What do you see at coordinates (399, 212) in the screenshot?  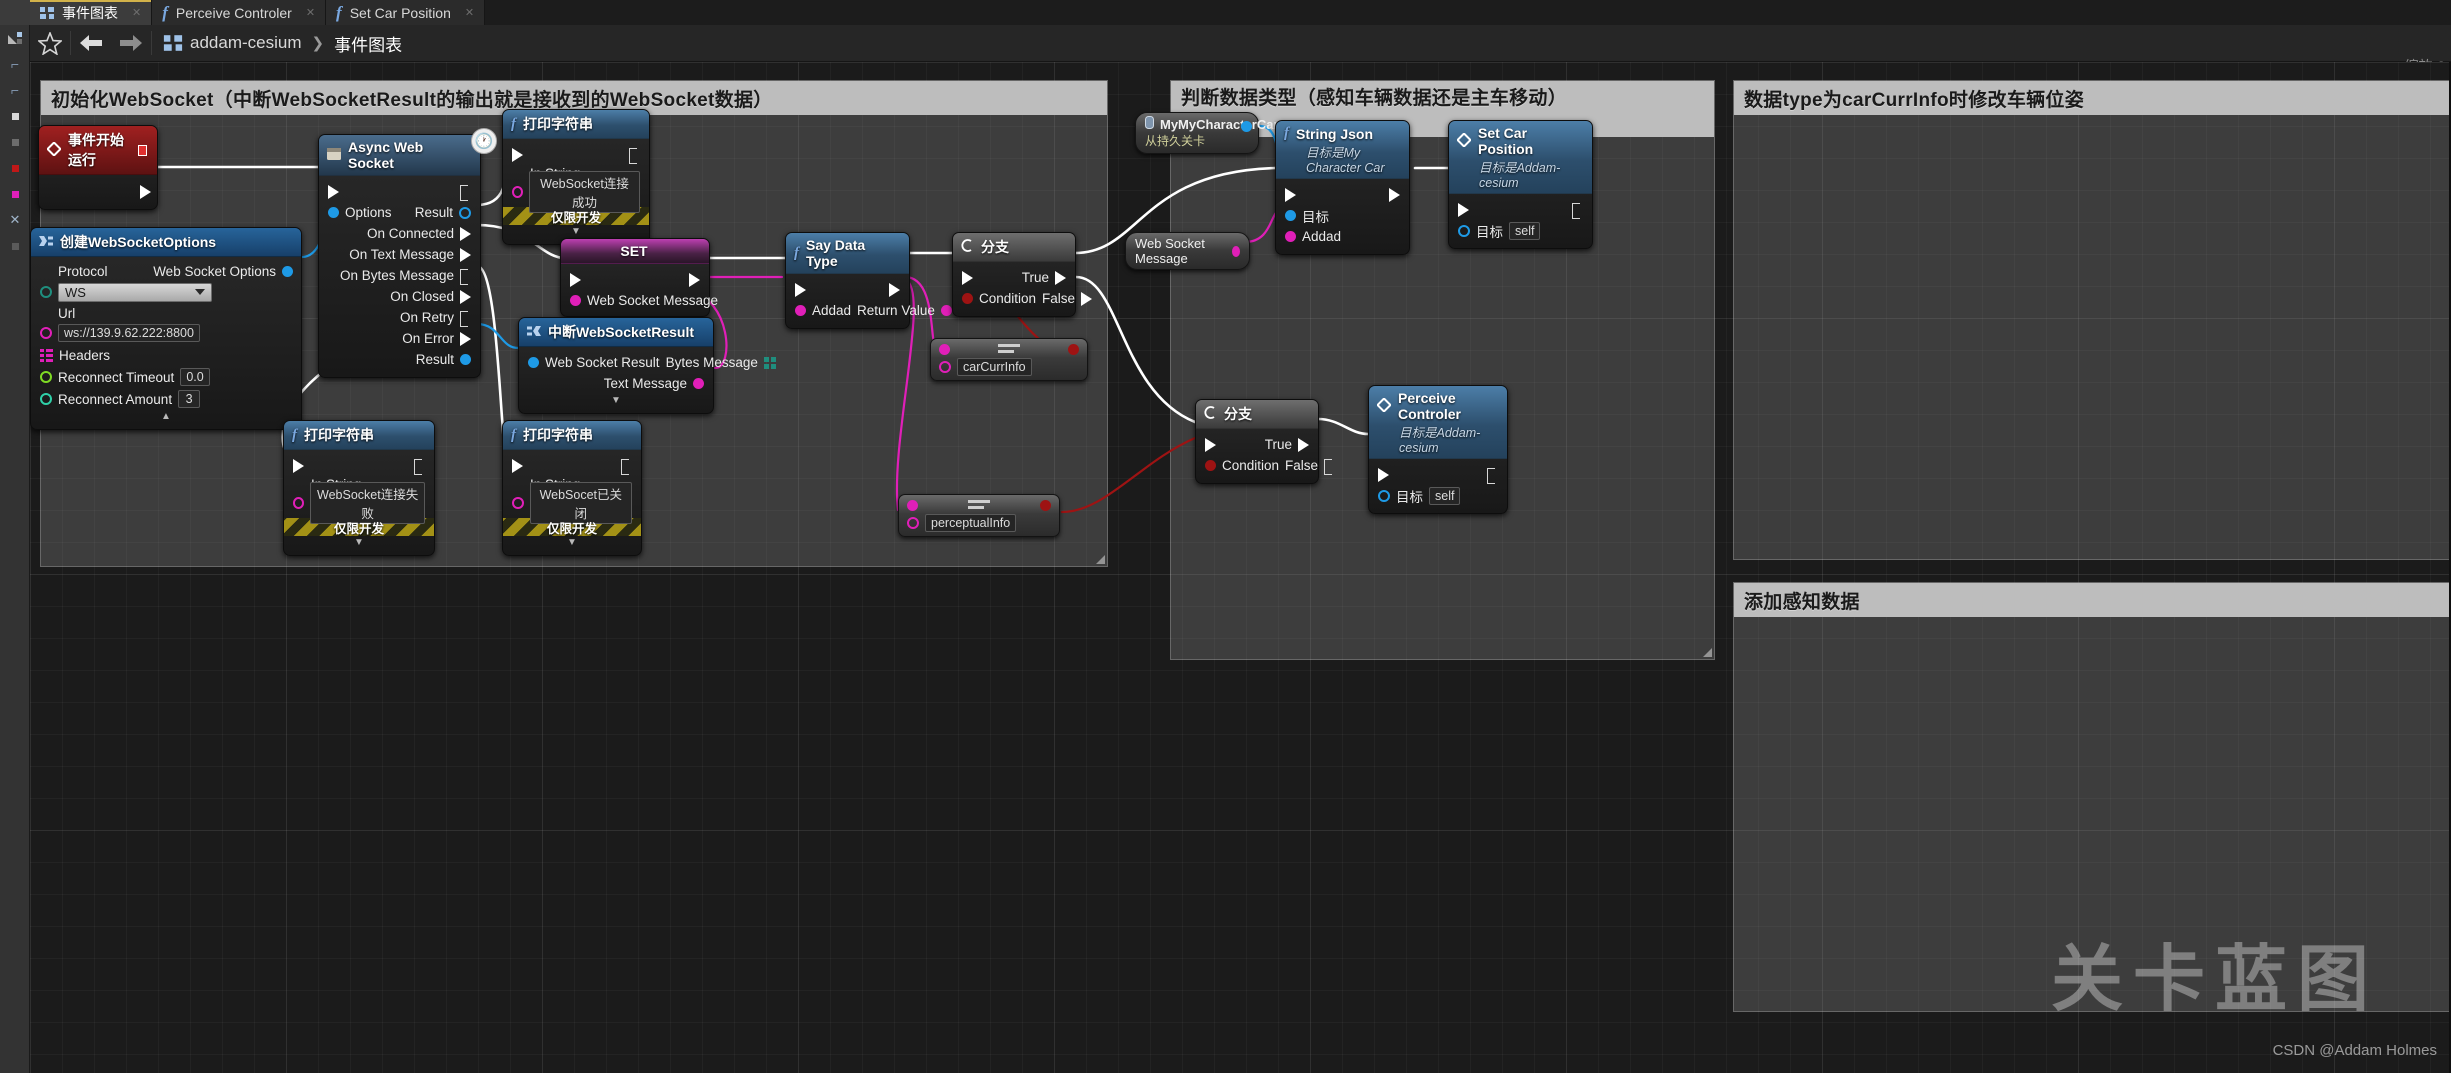 I see `row-options: Options Result` at bounding box center [399, 212].